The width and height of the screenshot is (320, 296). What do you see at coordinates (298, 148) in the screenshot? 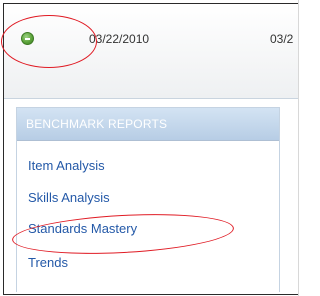
I see `column-divider` at bounding box center [298, 148].